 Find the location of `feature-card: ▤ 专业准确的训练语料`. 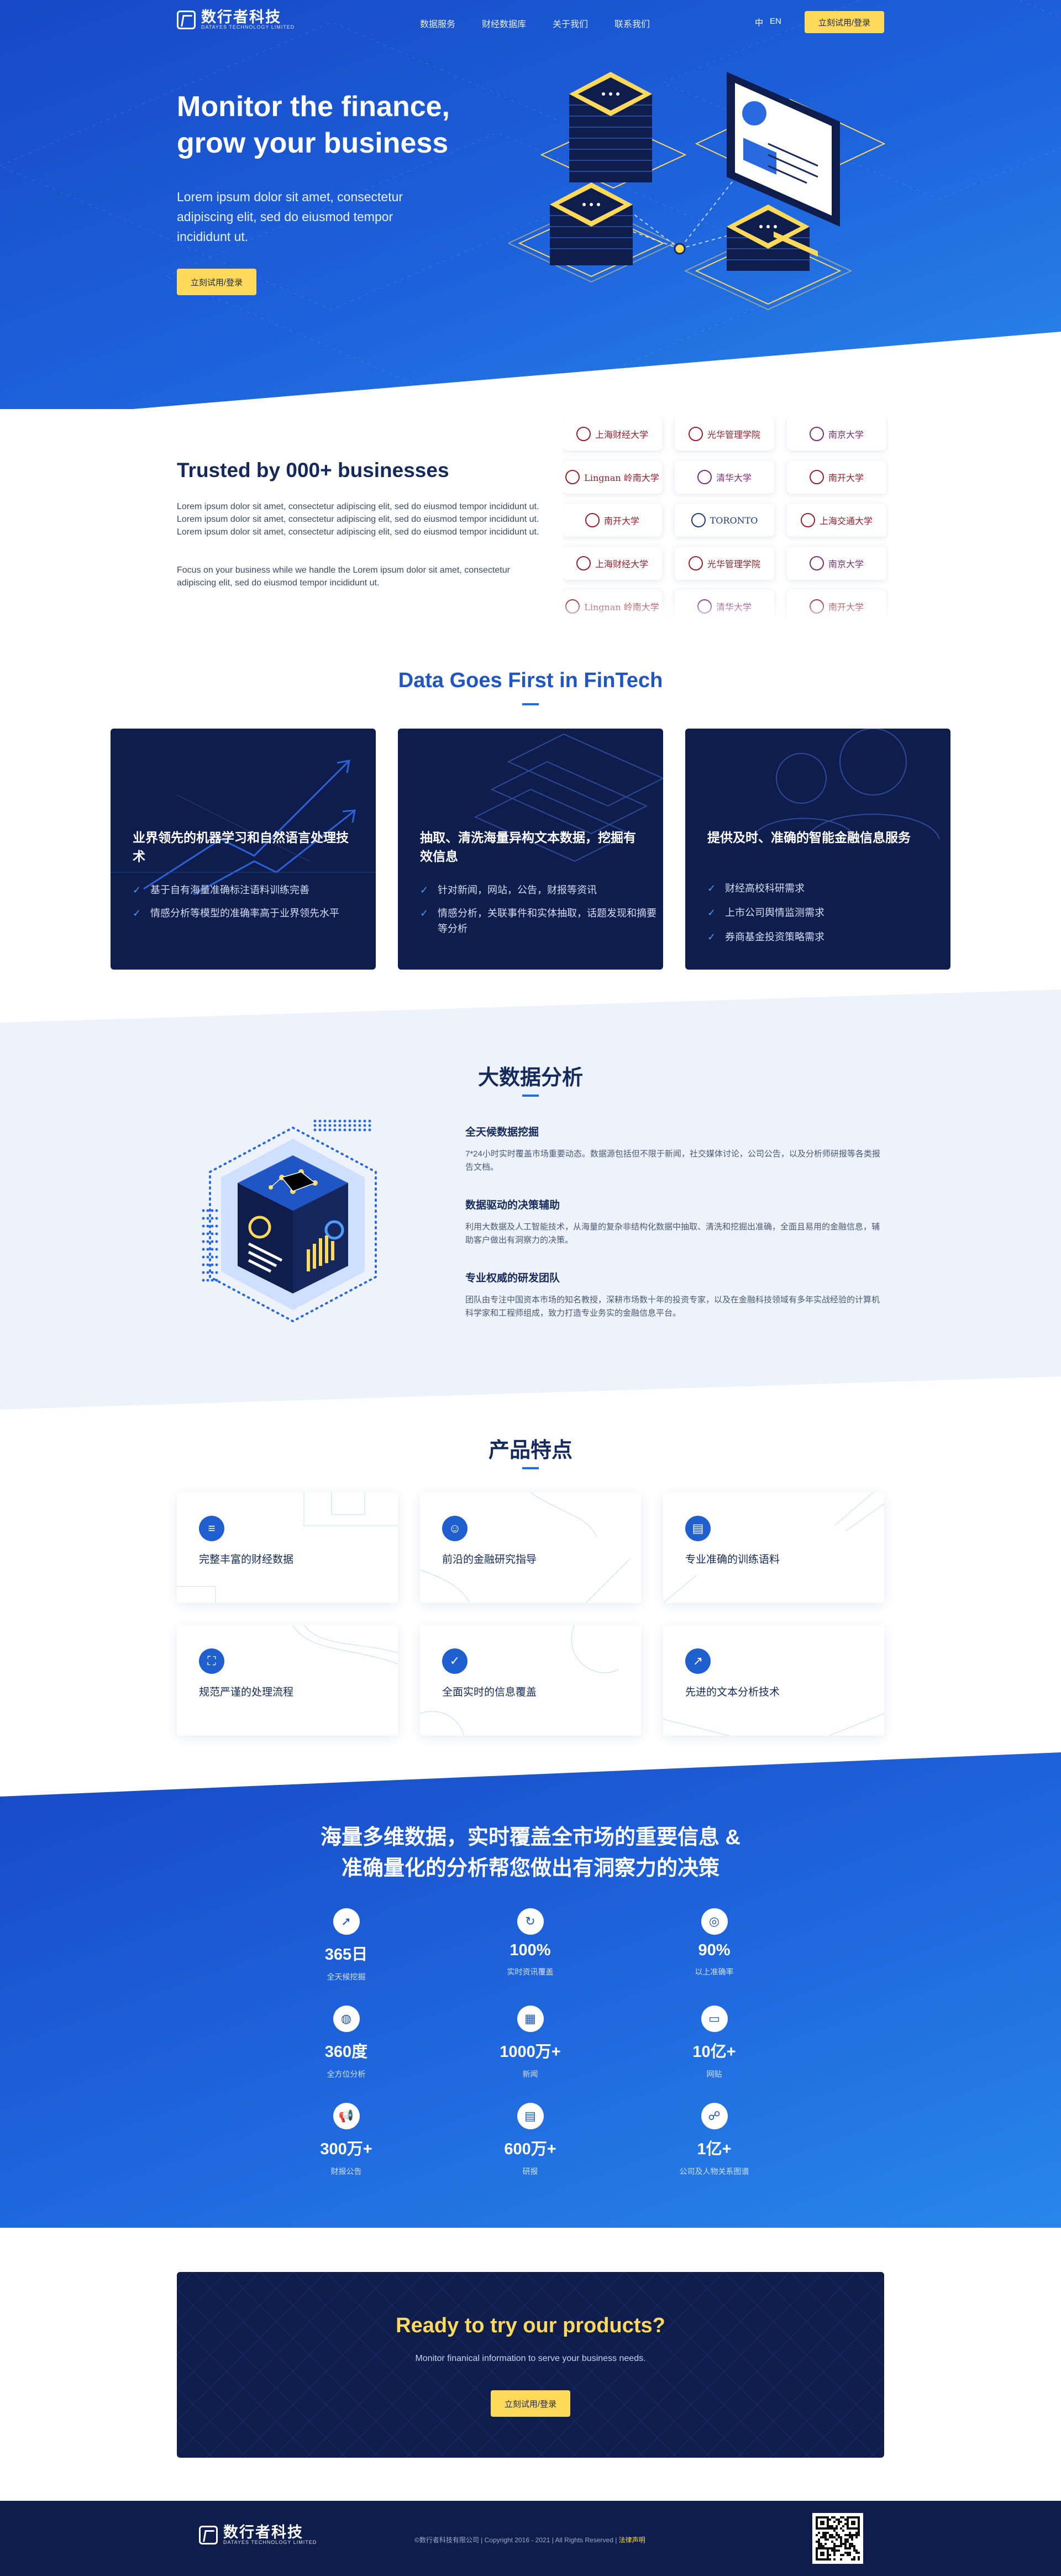

feature-card: ▤ 专业准确的训练语料 is located at coordinates (773, 1548).